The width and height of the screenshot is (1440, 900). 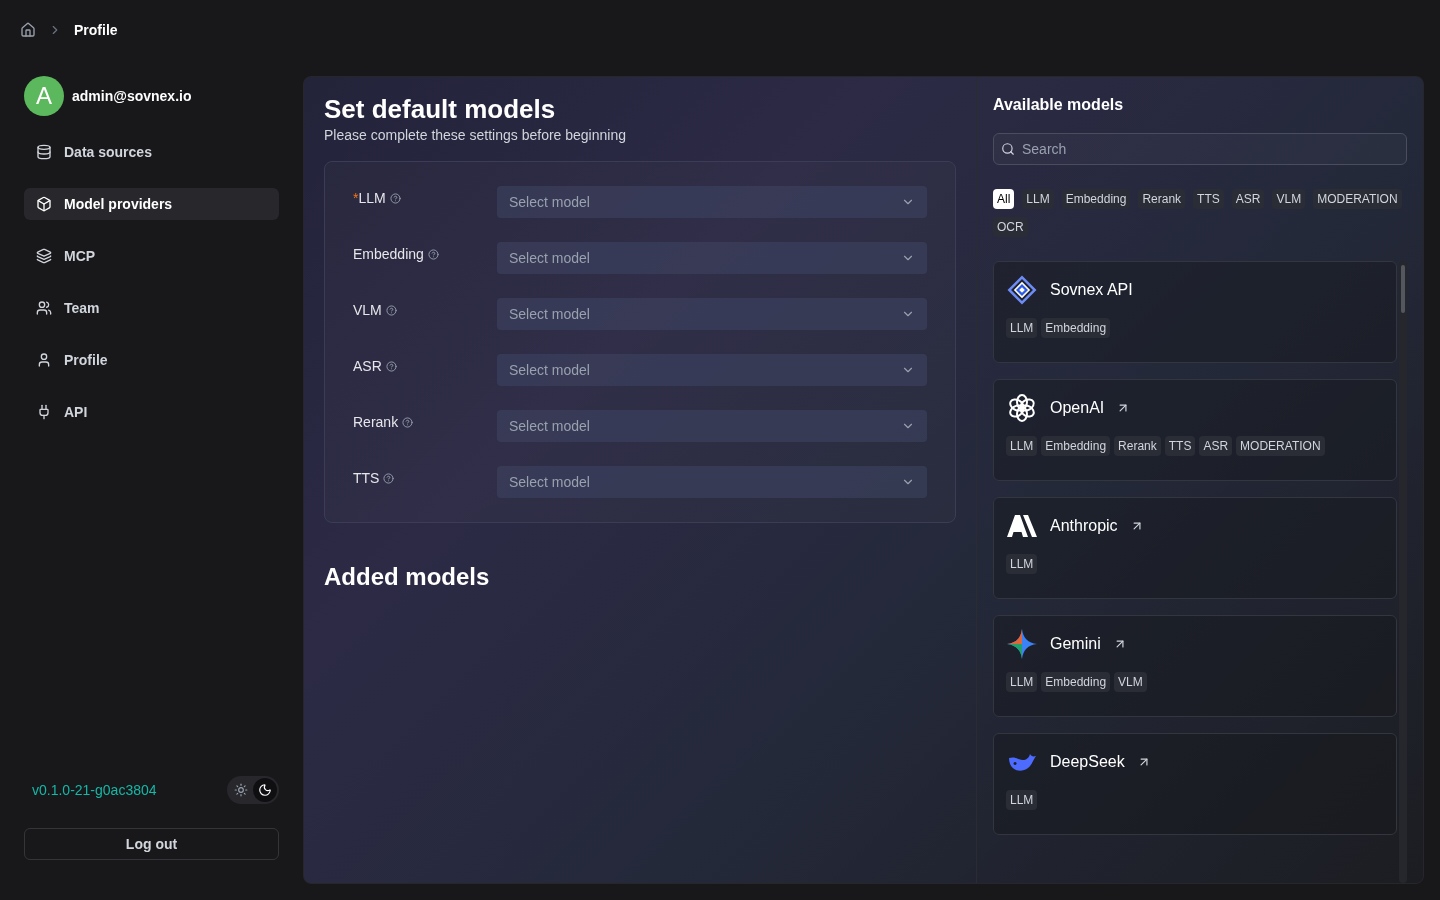 What do you see at coordinates (1180, 446) in the screenshot?
I see `model-tag: TTS` at bounding box center [1180, 446].